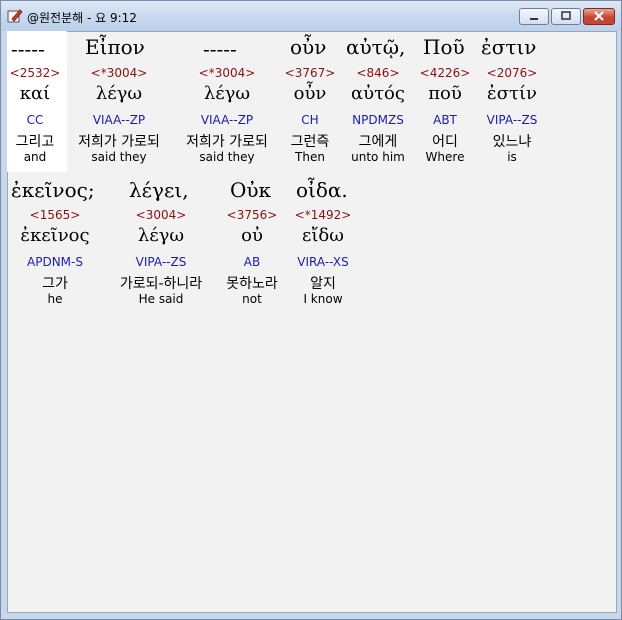 The width and height of the screenshot is (622, 620). Describe the element at coordinates (161, 284) in the screenshot. I see `korean-gloss: 가로되-하니라` at that location.